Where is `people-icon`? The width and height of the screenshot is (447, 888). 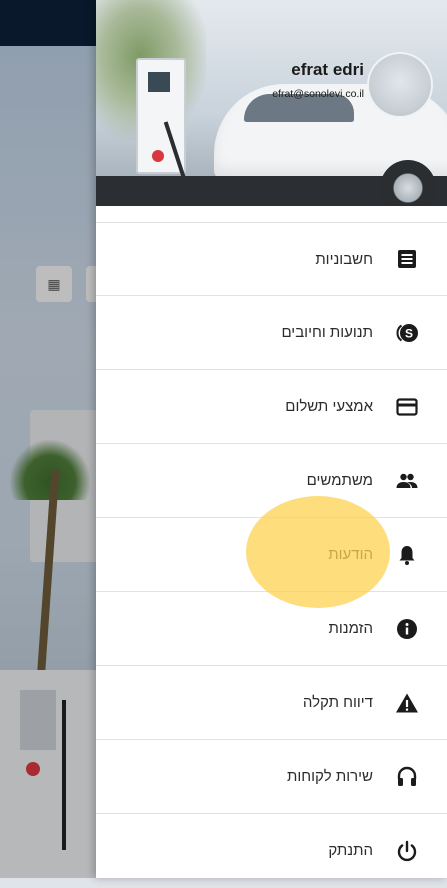 people-icon is located at coordinates (407, 481).